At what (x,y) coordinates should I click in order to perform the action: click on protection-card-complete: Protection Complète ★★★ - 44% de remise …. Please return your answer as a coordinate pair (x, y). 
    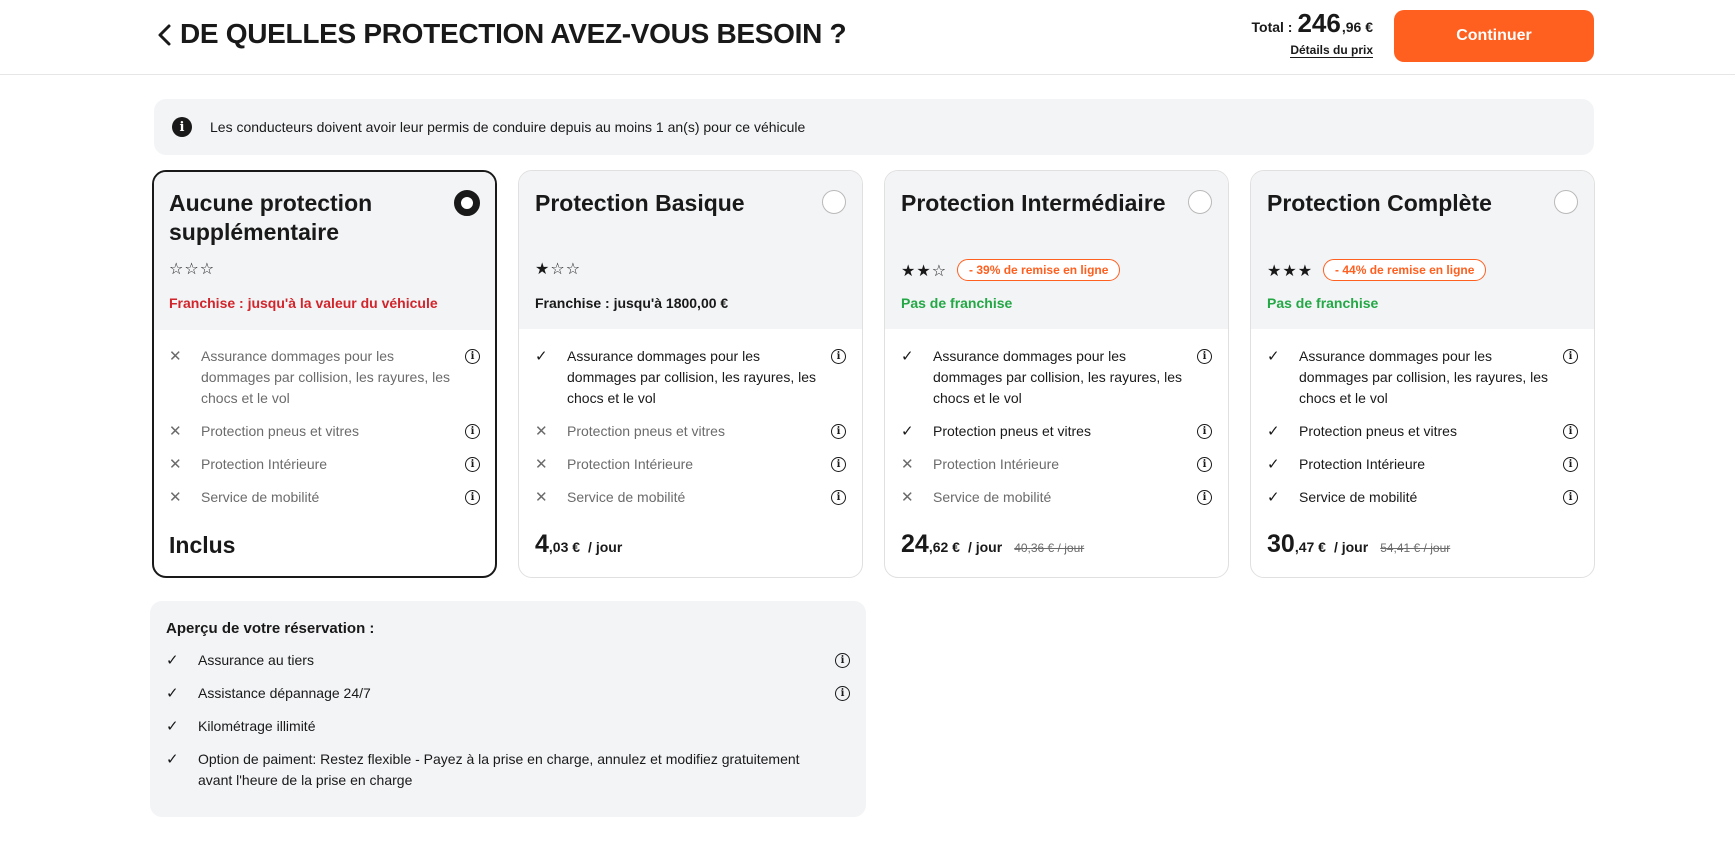
    Looking at the image, I should click on (1422, 374).